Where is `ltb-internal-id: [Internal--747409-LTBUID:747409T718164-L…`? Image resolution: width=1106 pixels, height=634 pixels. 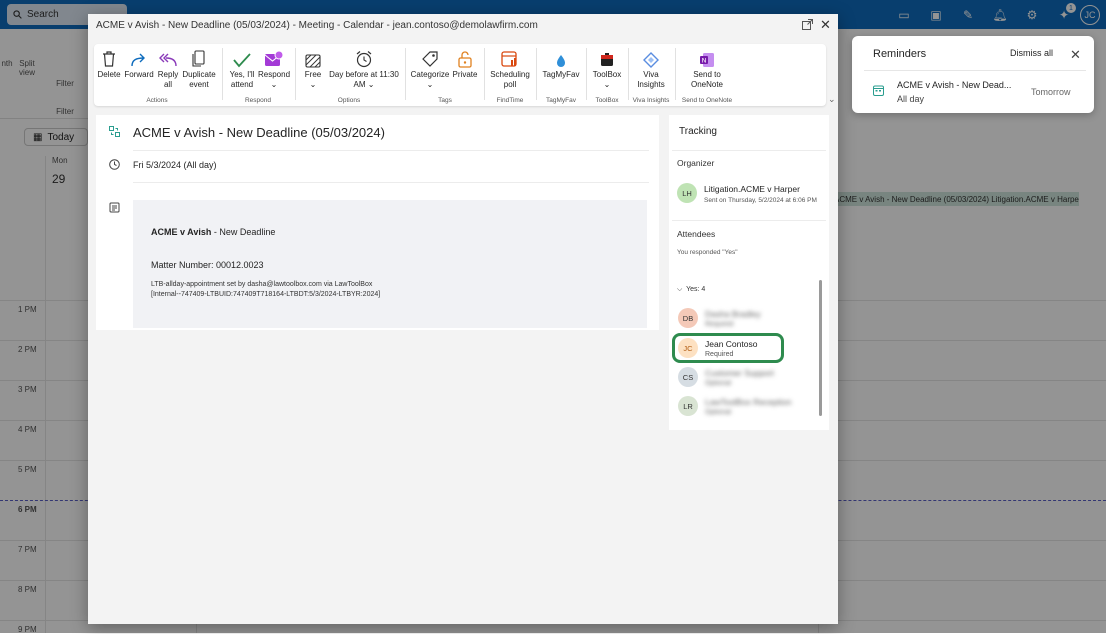
ltb-internal-id: [Internal--747409-LTBUID:747409T718164-L… is located at coordinates (266, 294).